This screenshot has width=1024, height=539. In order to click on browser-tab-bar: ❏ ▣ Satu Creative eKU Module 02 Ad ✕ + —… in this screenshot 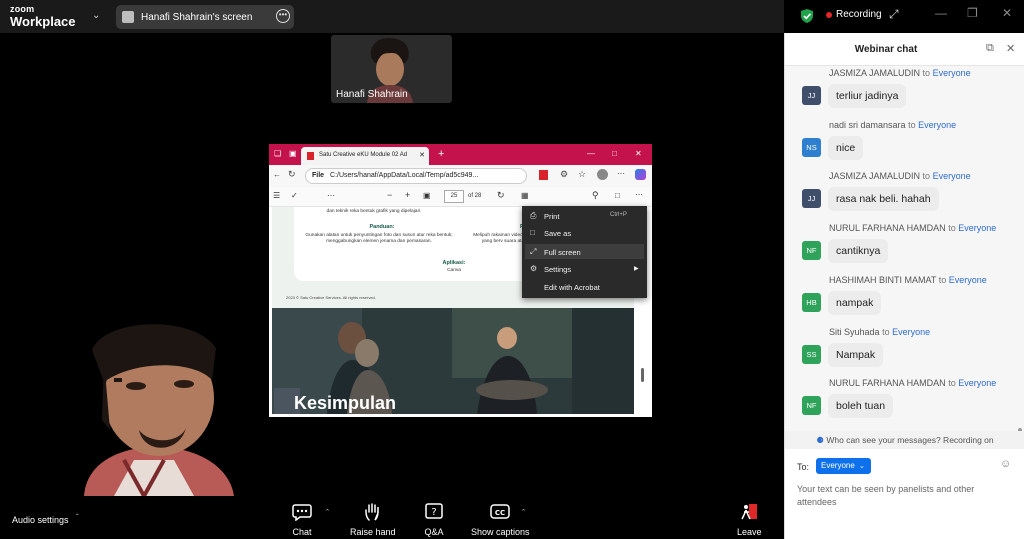, I will do `click(460, 154)`.